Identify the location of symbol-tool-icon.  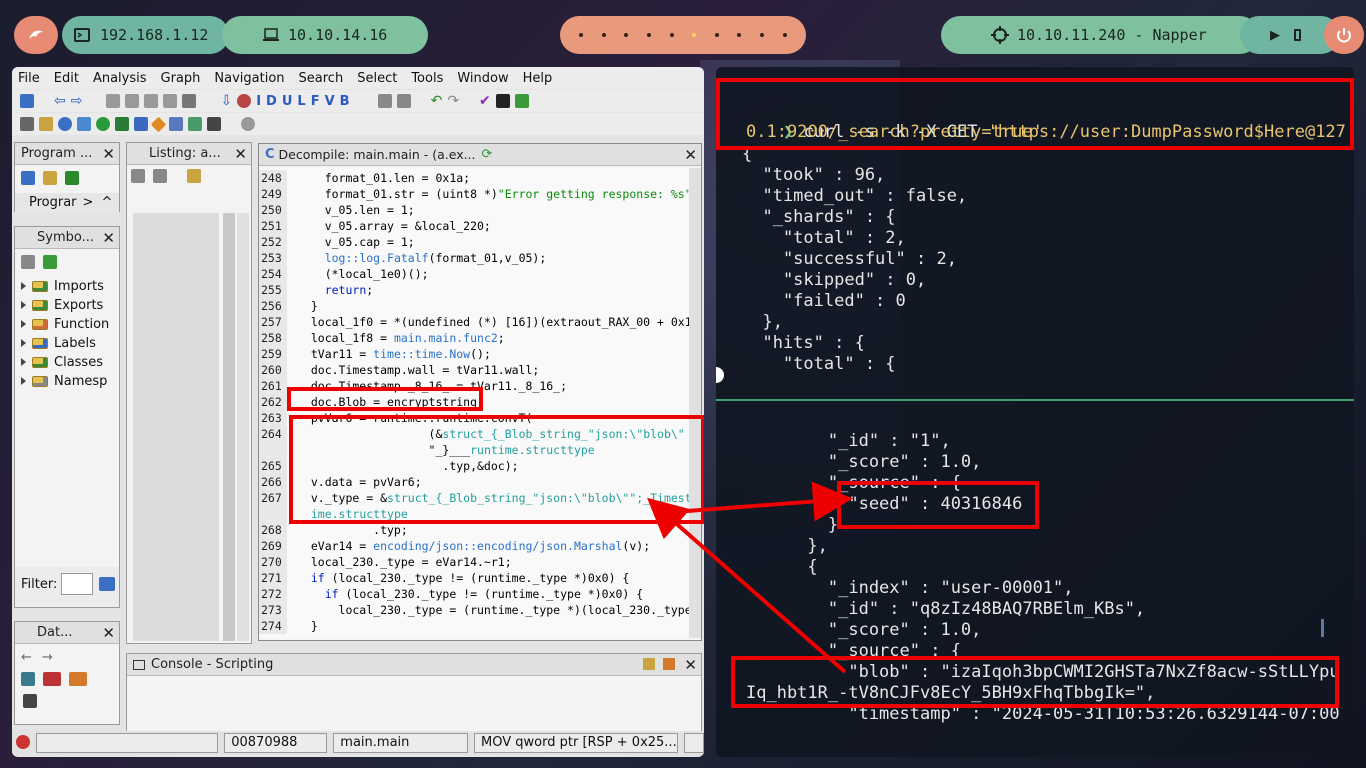
(28, 262).